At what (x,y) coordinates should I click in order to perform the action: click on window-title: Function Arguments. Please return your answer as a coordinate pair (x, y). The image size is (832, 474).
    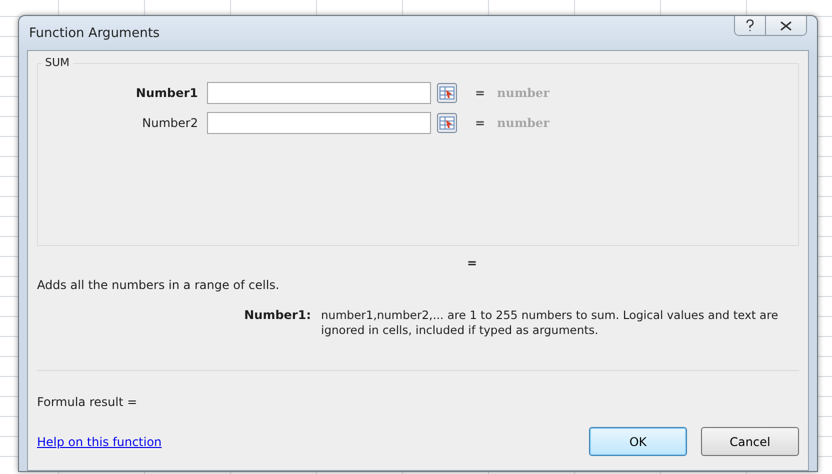
    Looking at the image, I should click on (94, 33).